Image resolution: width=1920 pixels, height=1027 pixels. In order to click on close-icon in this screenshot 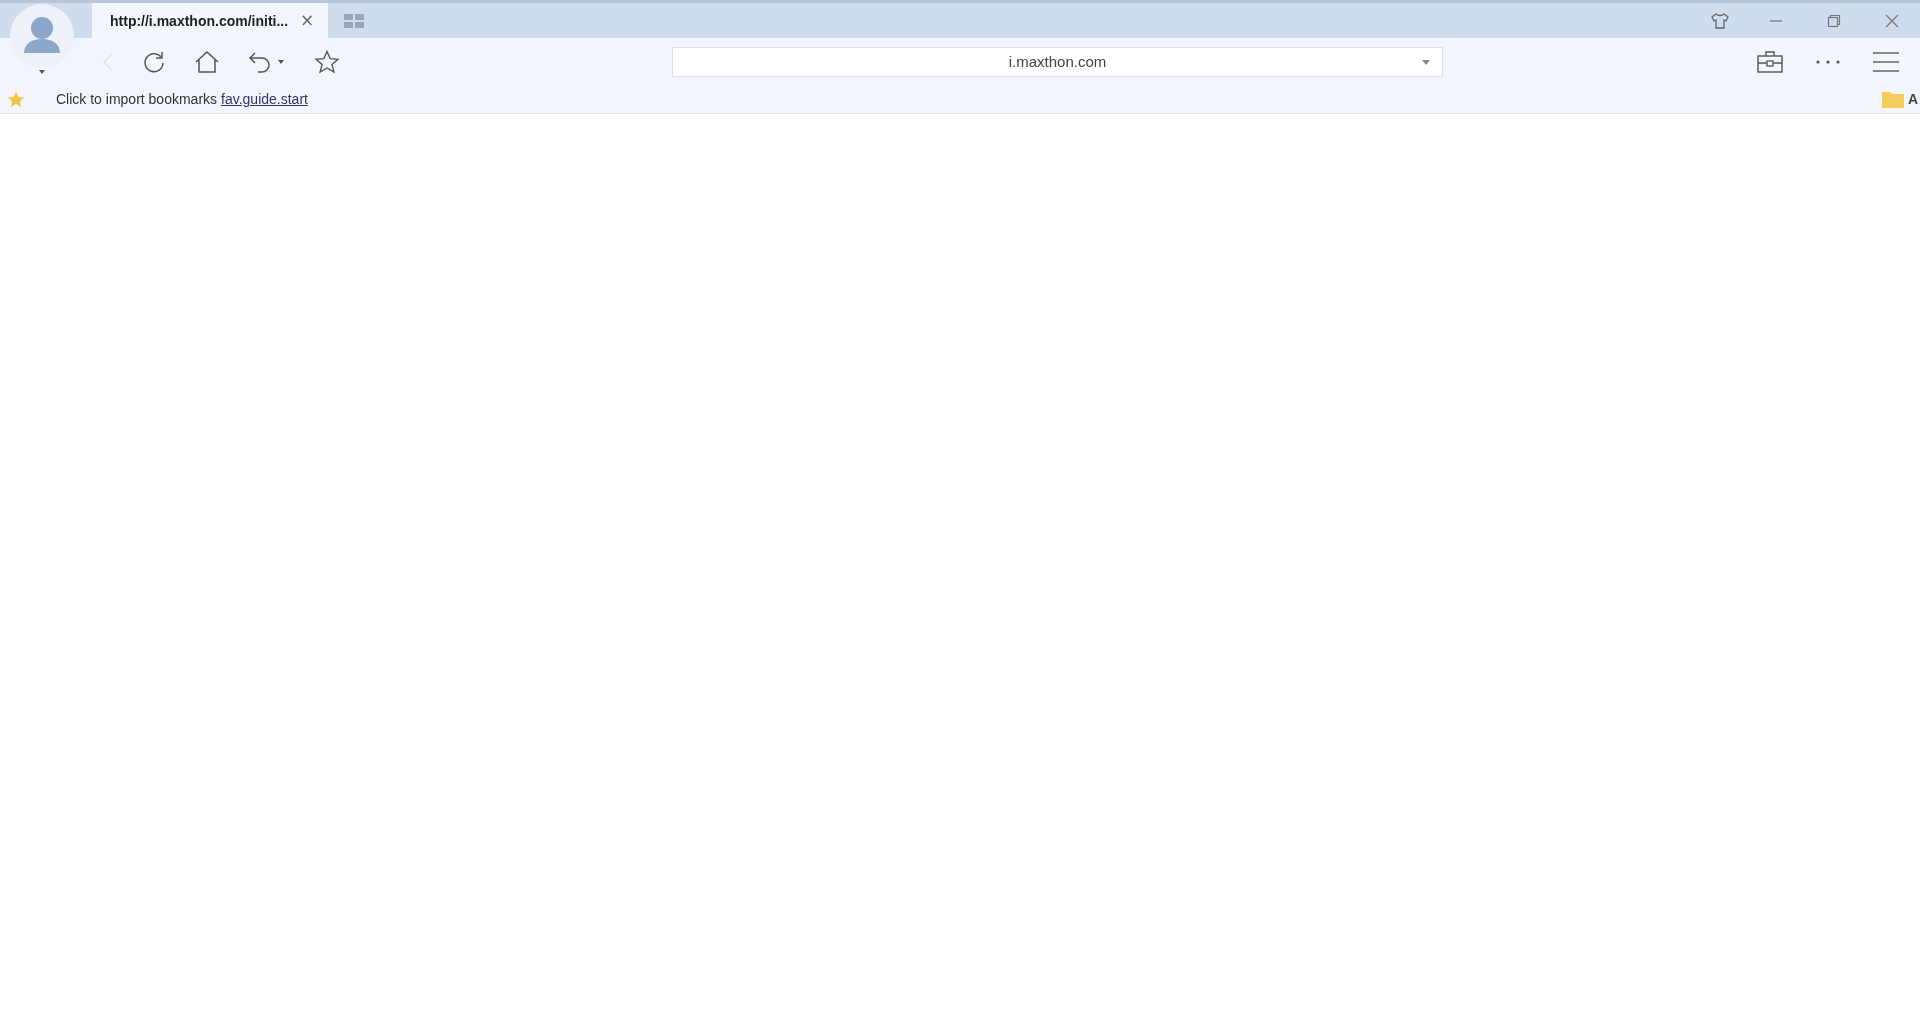, I will do `click(1892, 20)`.